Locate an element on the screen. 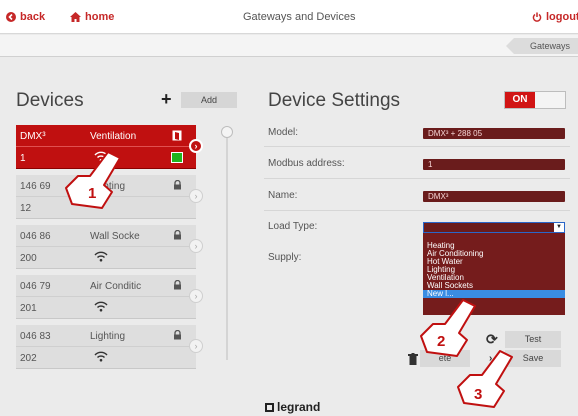  device-card-3: 046 86 Wall Socke 200 › is located at coordinates (109, 247).